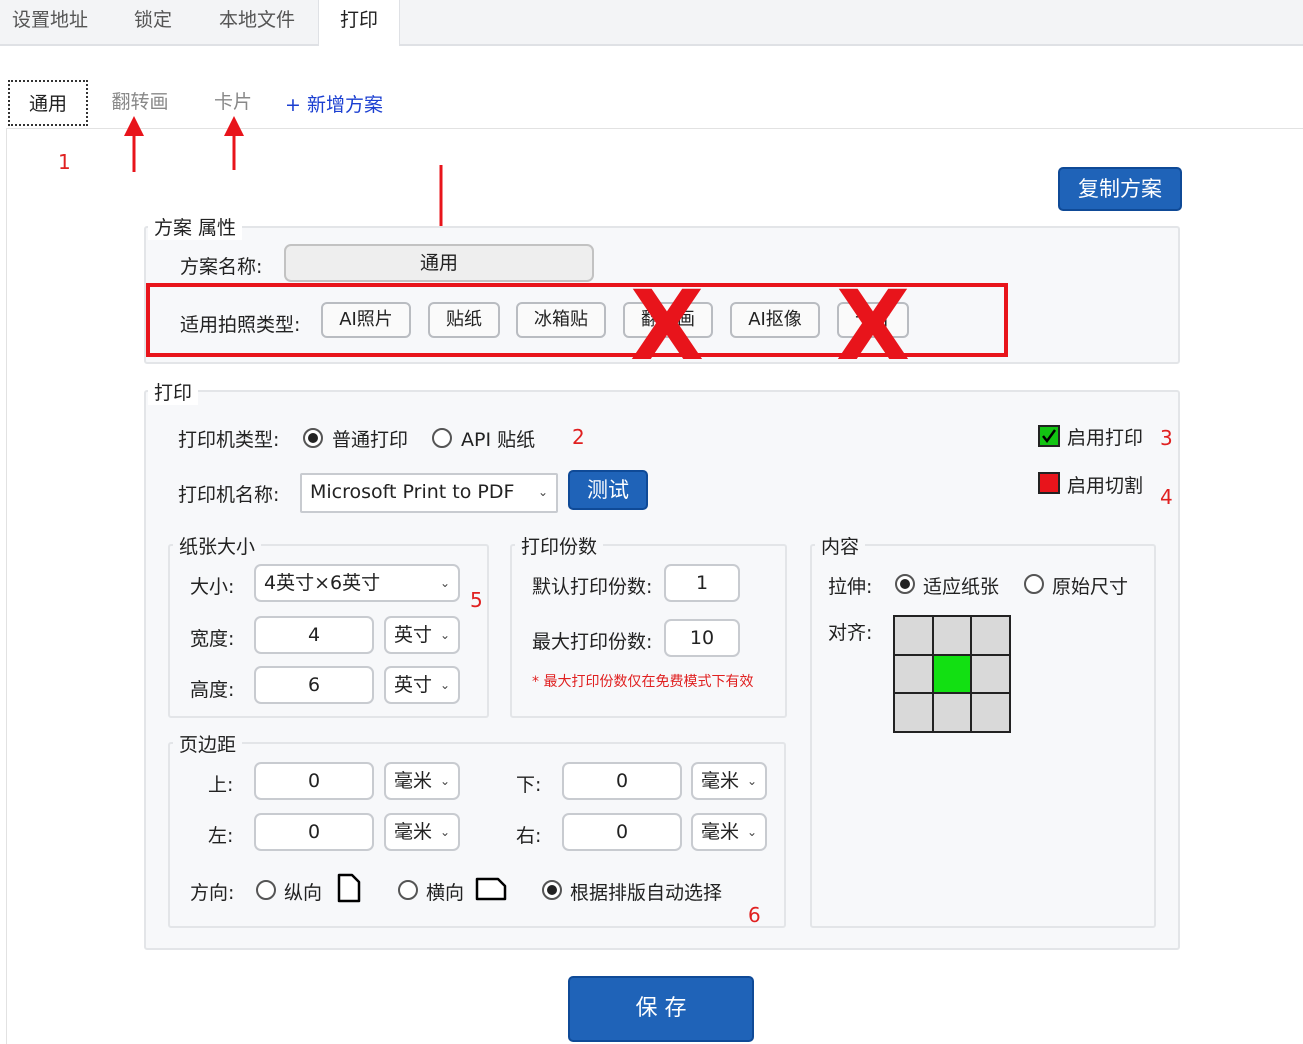 The image size is (1303, 1044). I want to click on align-cell-bottom-right, so click(990, 712).